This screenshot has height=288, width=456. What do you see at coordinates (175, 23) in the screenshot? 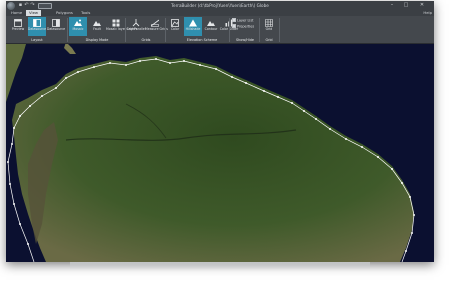
I see `color-icon` at bounding box center [175, 23].